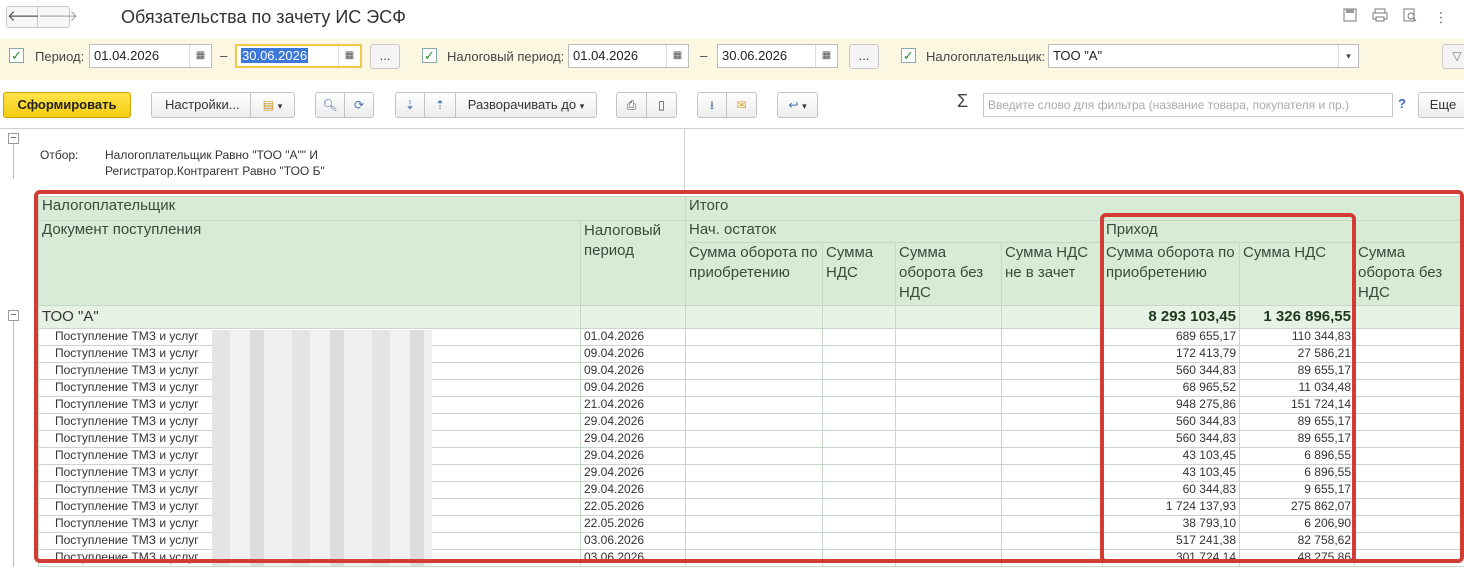  What do you see at coordinates (741, 105) in the screenshot?
I see `send-email-button: ✉` at bounding box center [741, 105].